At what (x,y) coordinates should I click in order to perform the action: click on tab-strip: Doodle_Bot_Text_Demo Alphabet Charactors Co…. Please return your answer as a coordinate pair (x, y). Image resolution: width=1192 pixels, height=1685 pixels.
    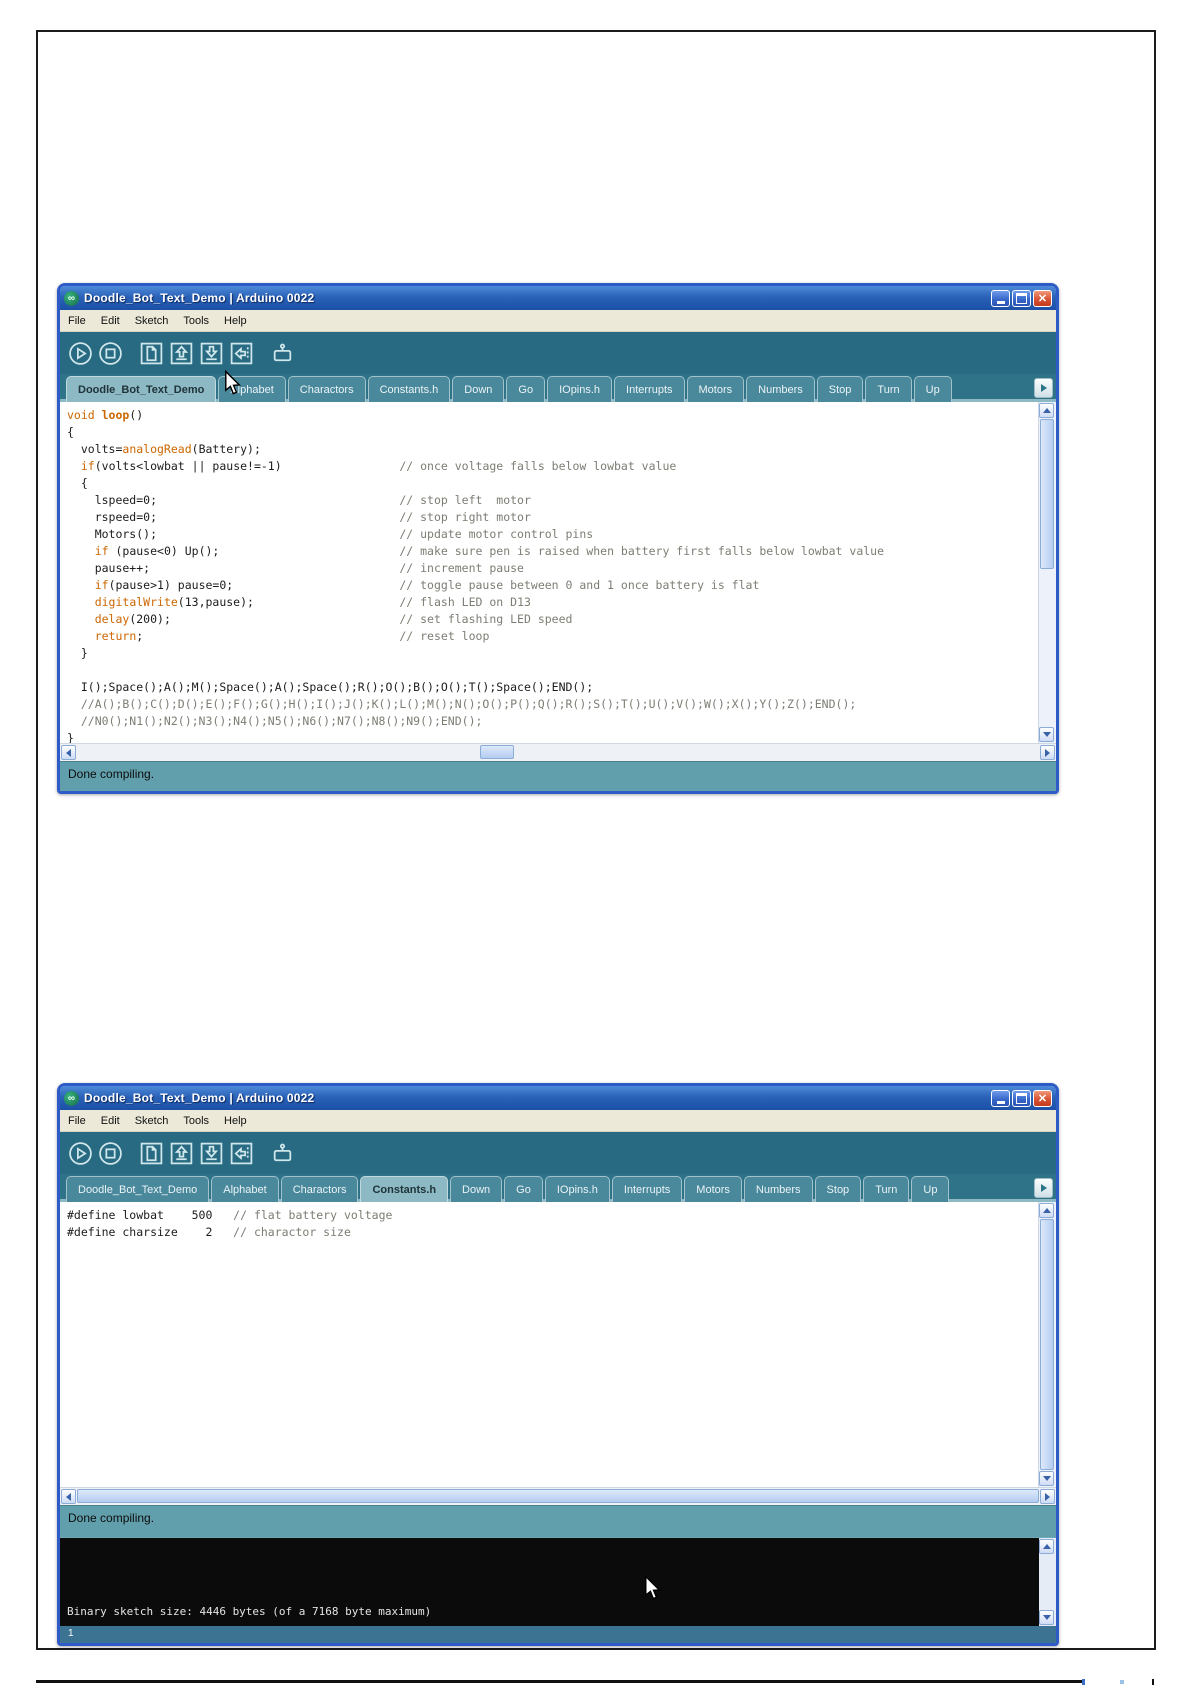
    Looking at the image, I should click on (558, 388).